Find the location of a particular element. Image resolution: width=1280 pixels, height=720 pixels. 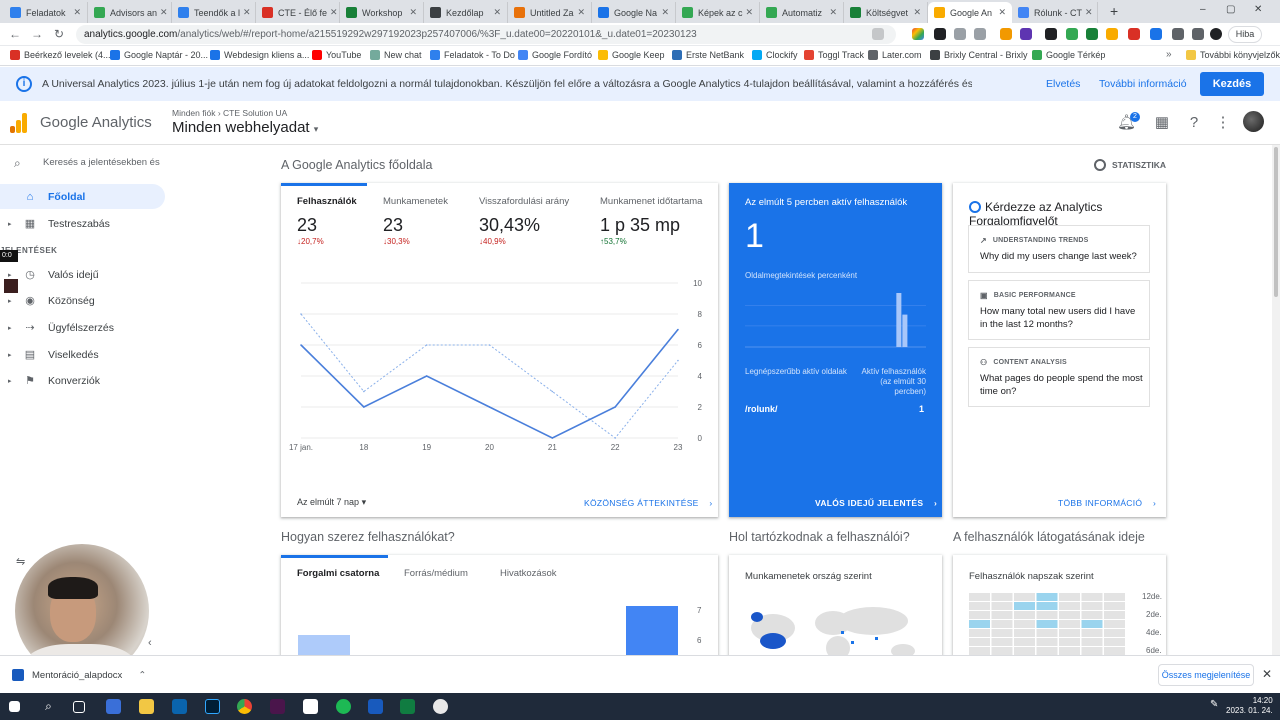

collapse-sidebar-icon: ‹ is located at coordinates (150, 643).